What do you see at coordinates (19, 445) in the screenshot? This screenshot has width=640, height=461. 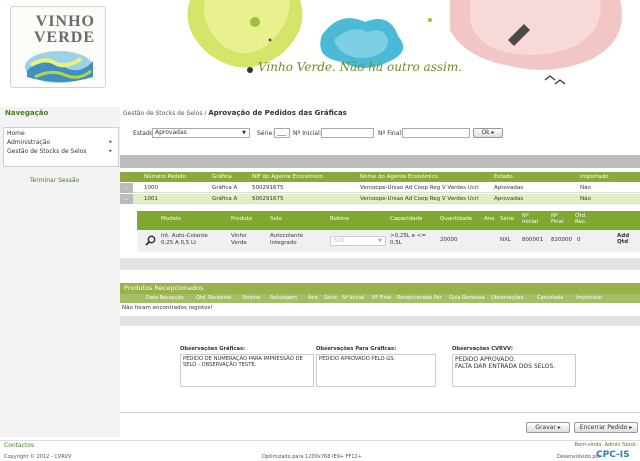 I see `contacts-link: Contactos` at bounding box center [19, 445].